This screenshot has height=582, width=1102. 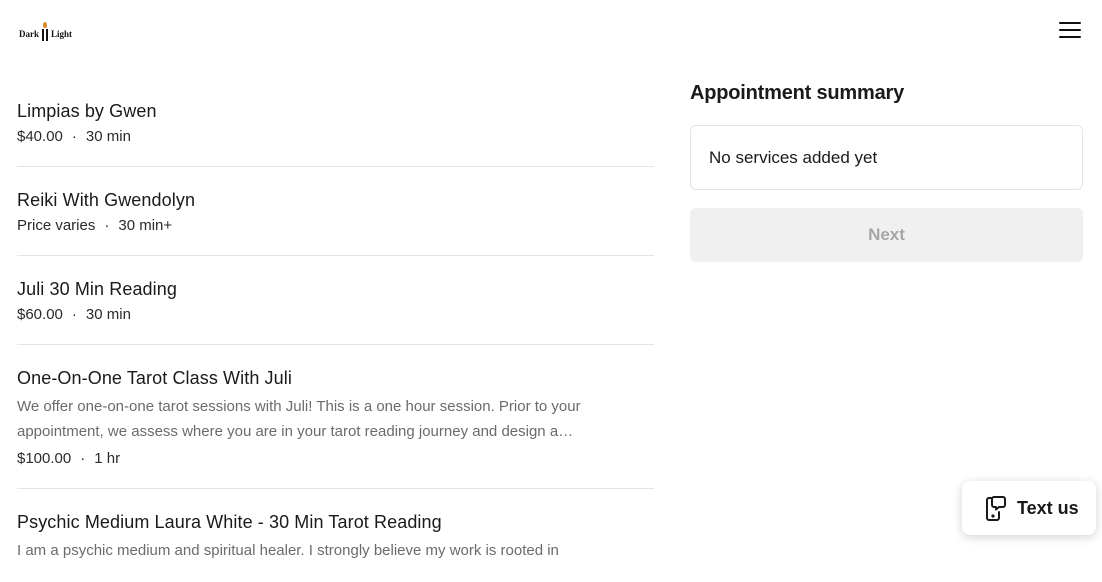 I want to click on service-item-juli-reading: Juli 30 Min Reading $60.00 · 30 min, so click(x=335, y=300).